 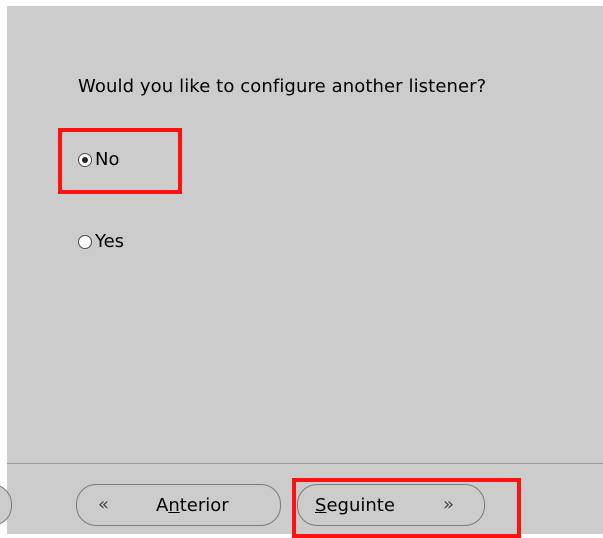 I want to click on radio-unselected-icon, so click(x=85, y=241).